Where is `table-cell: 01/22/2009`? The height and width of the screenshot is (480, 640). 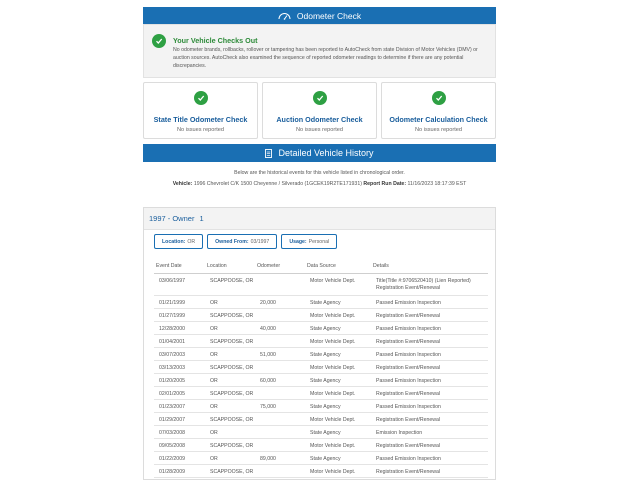
table-cell: 01/22/2009 is located at coordinates (179, 458).